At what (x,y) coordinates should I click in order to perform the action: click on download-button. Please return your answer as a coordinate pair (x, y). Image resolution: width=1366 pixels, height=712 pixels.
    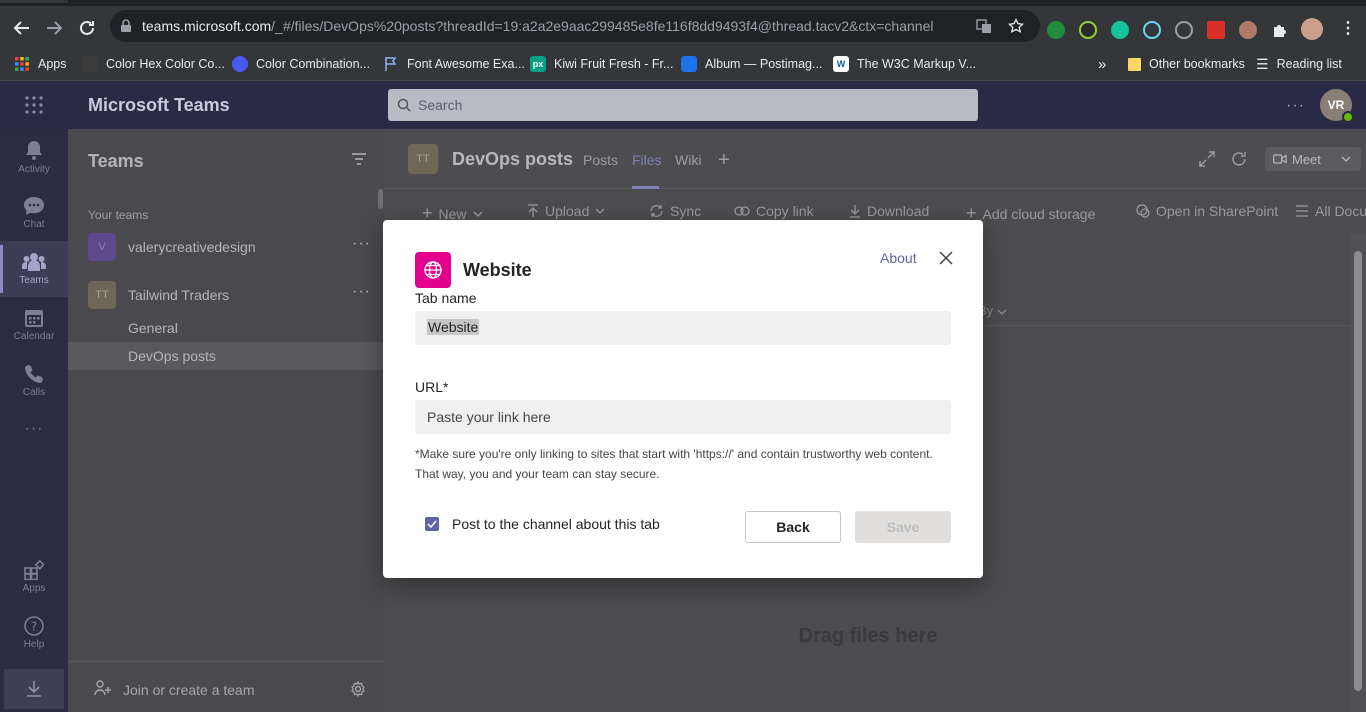
    Looking at the image, I should click on (34, 689).